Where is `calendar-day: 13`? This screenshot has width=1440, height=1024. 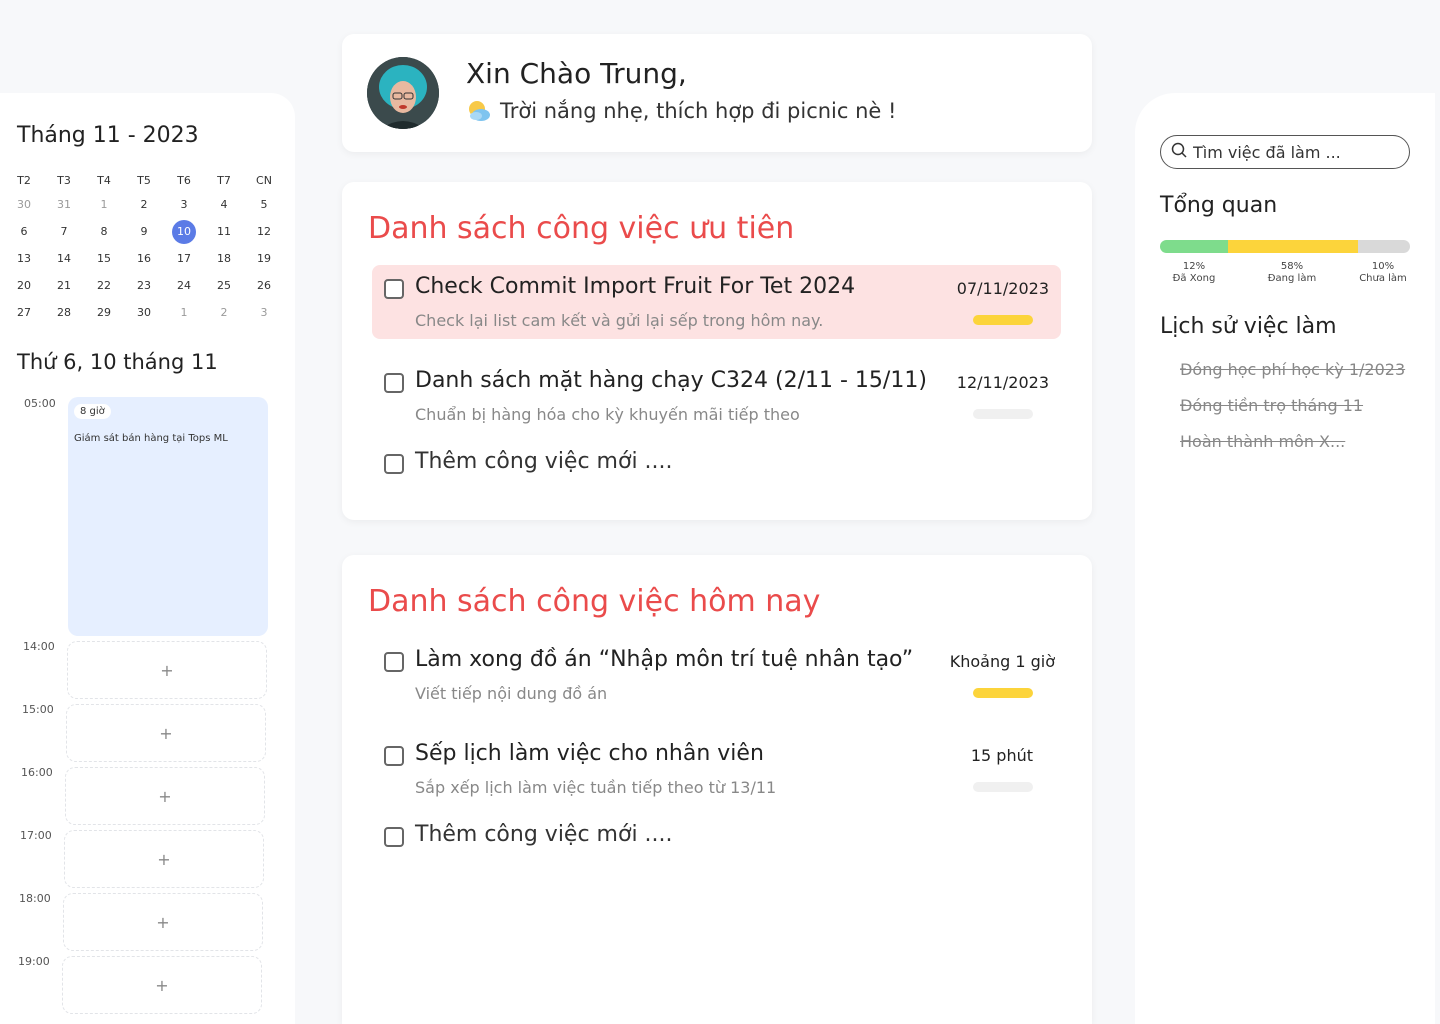
calendar-day: 13 is located at coordinates (24, 258).